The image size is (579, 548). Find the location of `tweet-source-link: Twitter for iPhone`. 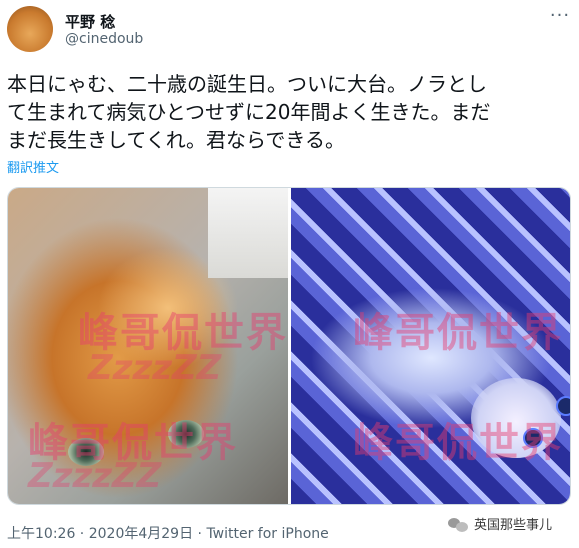

tweet-source-link: Twitter for iPhone is located at coordinates (267, 534).